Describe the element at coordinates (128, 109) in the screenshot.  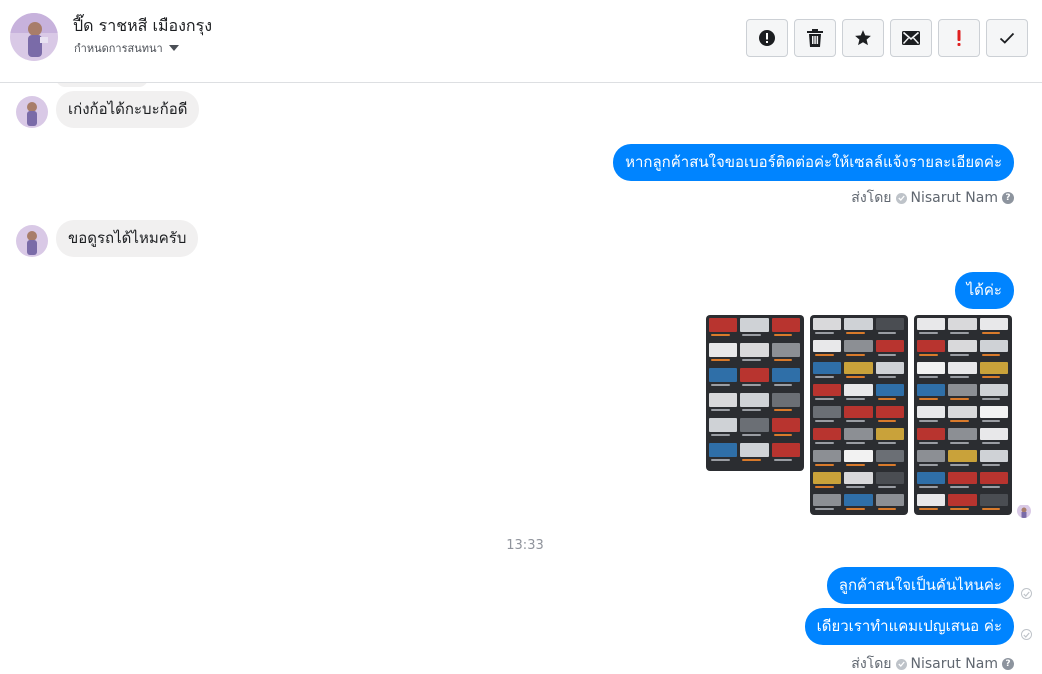
I see `incoming-message: เก่งก้อได้กะบะก้อดี` at that location.